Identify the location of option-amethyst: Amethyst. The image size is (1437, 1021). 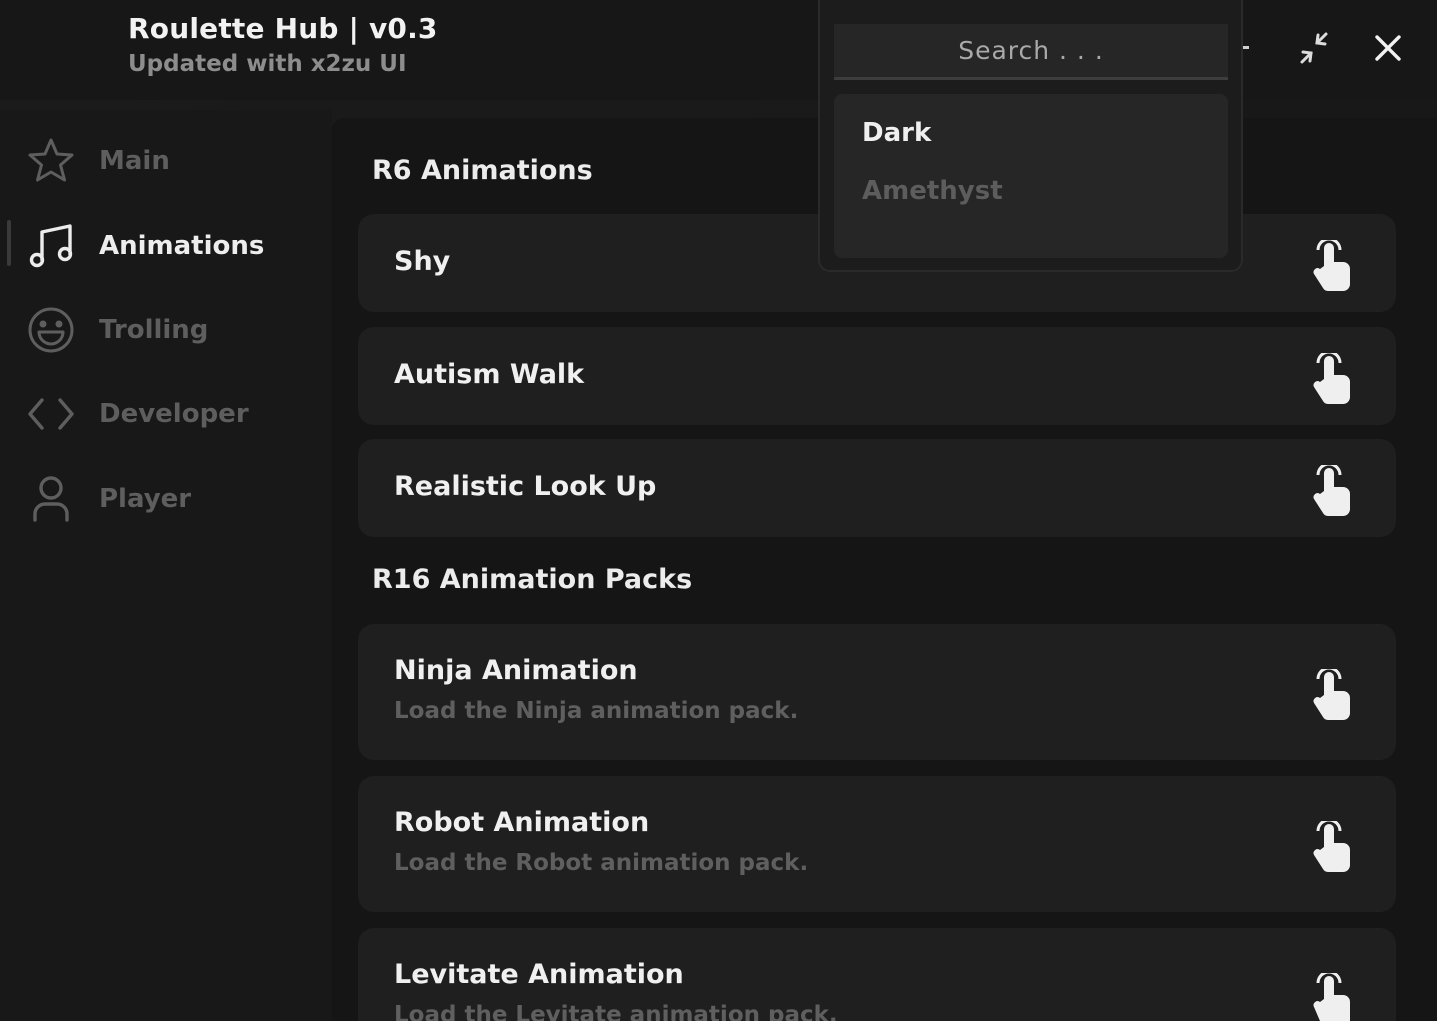
(932, 191).